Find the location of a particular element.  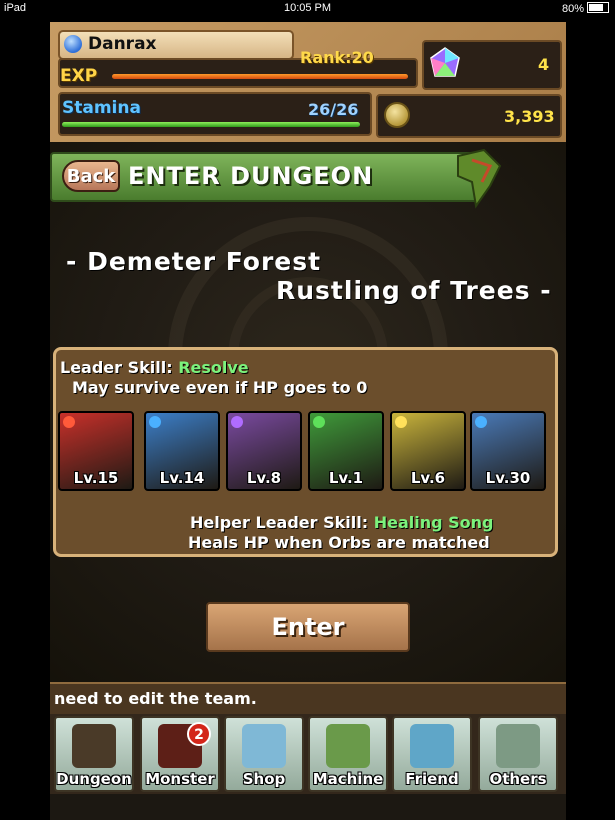

friends-icon is located at coordinates (432, 746).